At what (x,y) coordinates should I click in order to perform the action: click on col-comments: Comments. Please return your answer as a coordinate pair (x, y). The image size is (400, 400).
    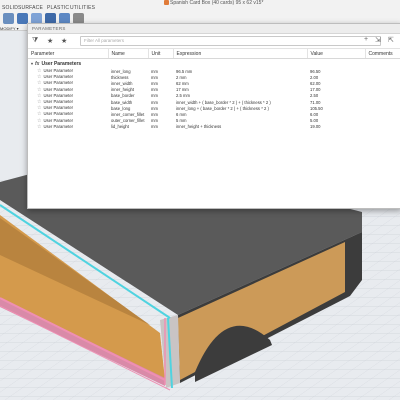
    Looking at the image, I should click on (382, 54).